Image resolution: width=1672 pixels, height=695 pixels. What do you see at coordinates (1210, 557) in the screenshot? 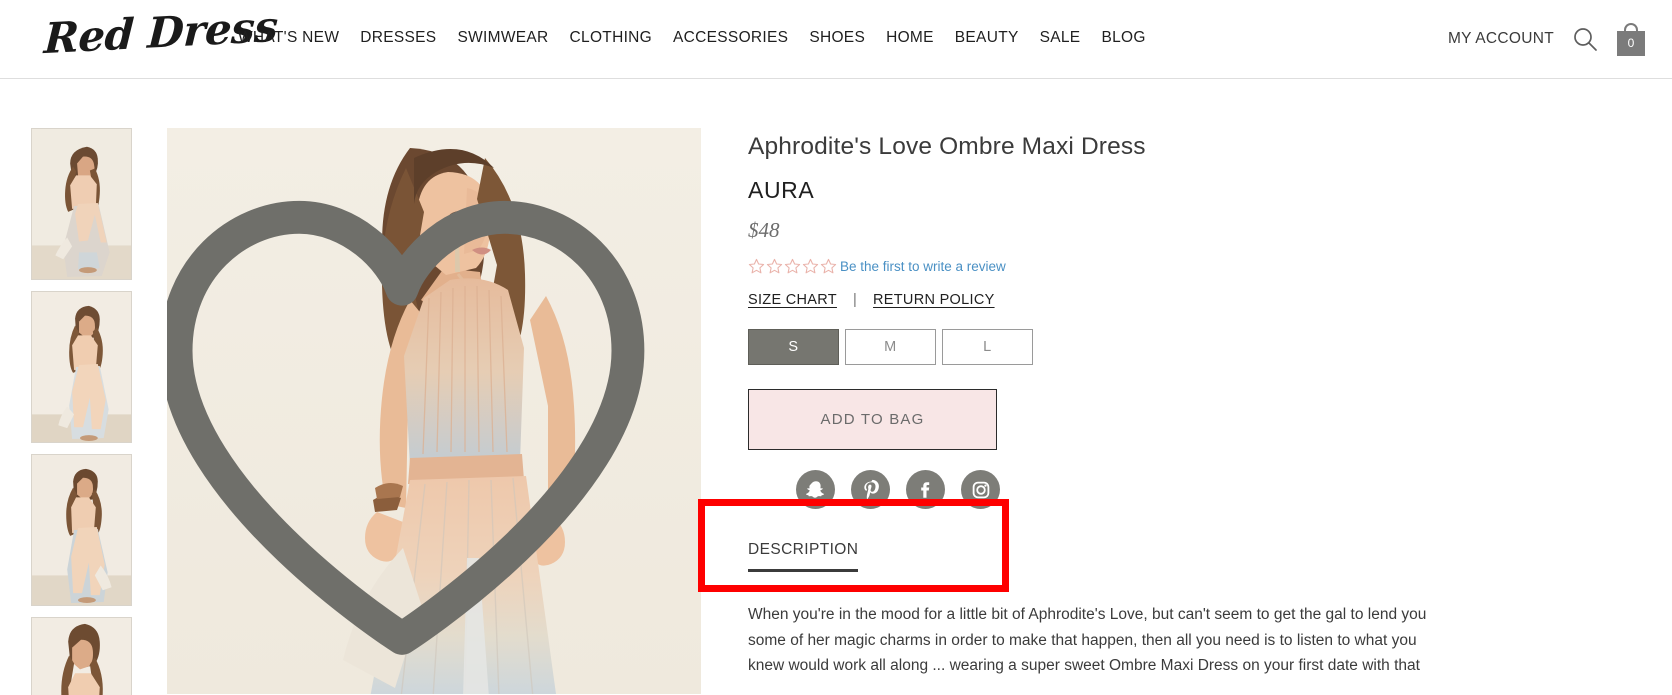
I see `product-tabs: DESCRIPTION` at bounding box center [1210, 557].